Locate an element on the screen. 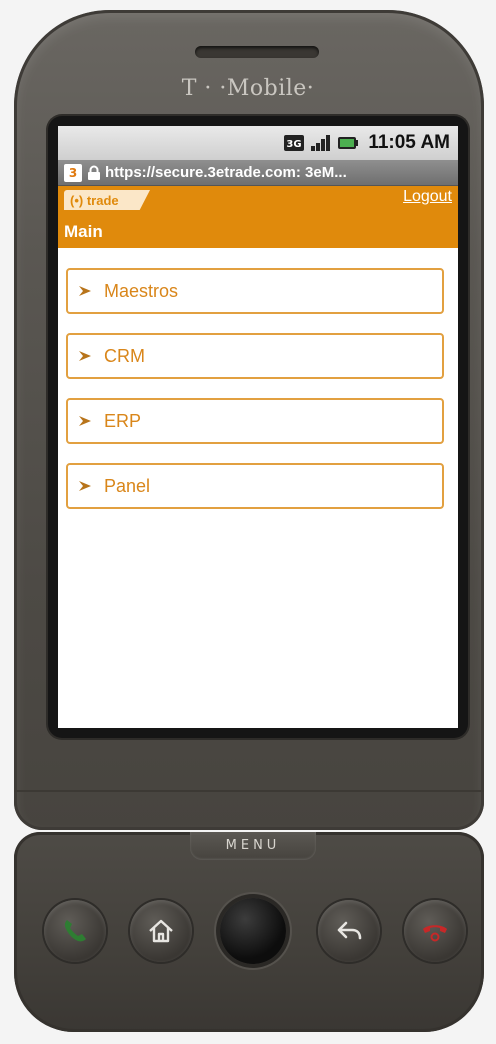  back-icon is located at coordinates (349, 930).